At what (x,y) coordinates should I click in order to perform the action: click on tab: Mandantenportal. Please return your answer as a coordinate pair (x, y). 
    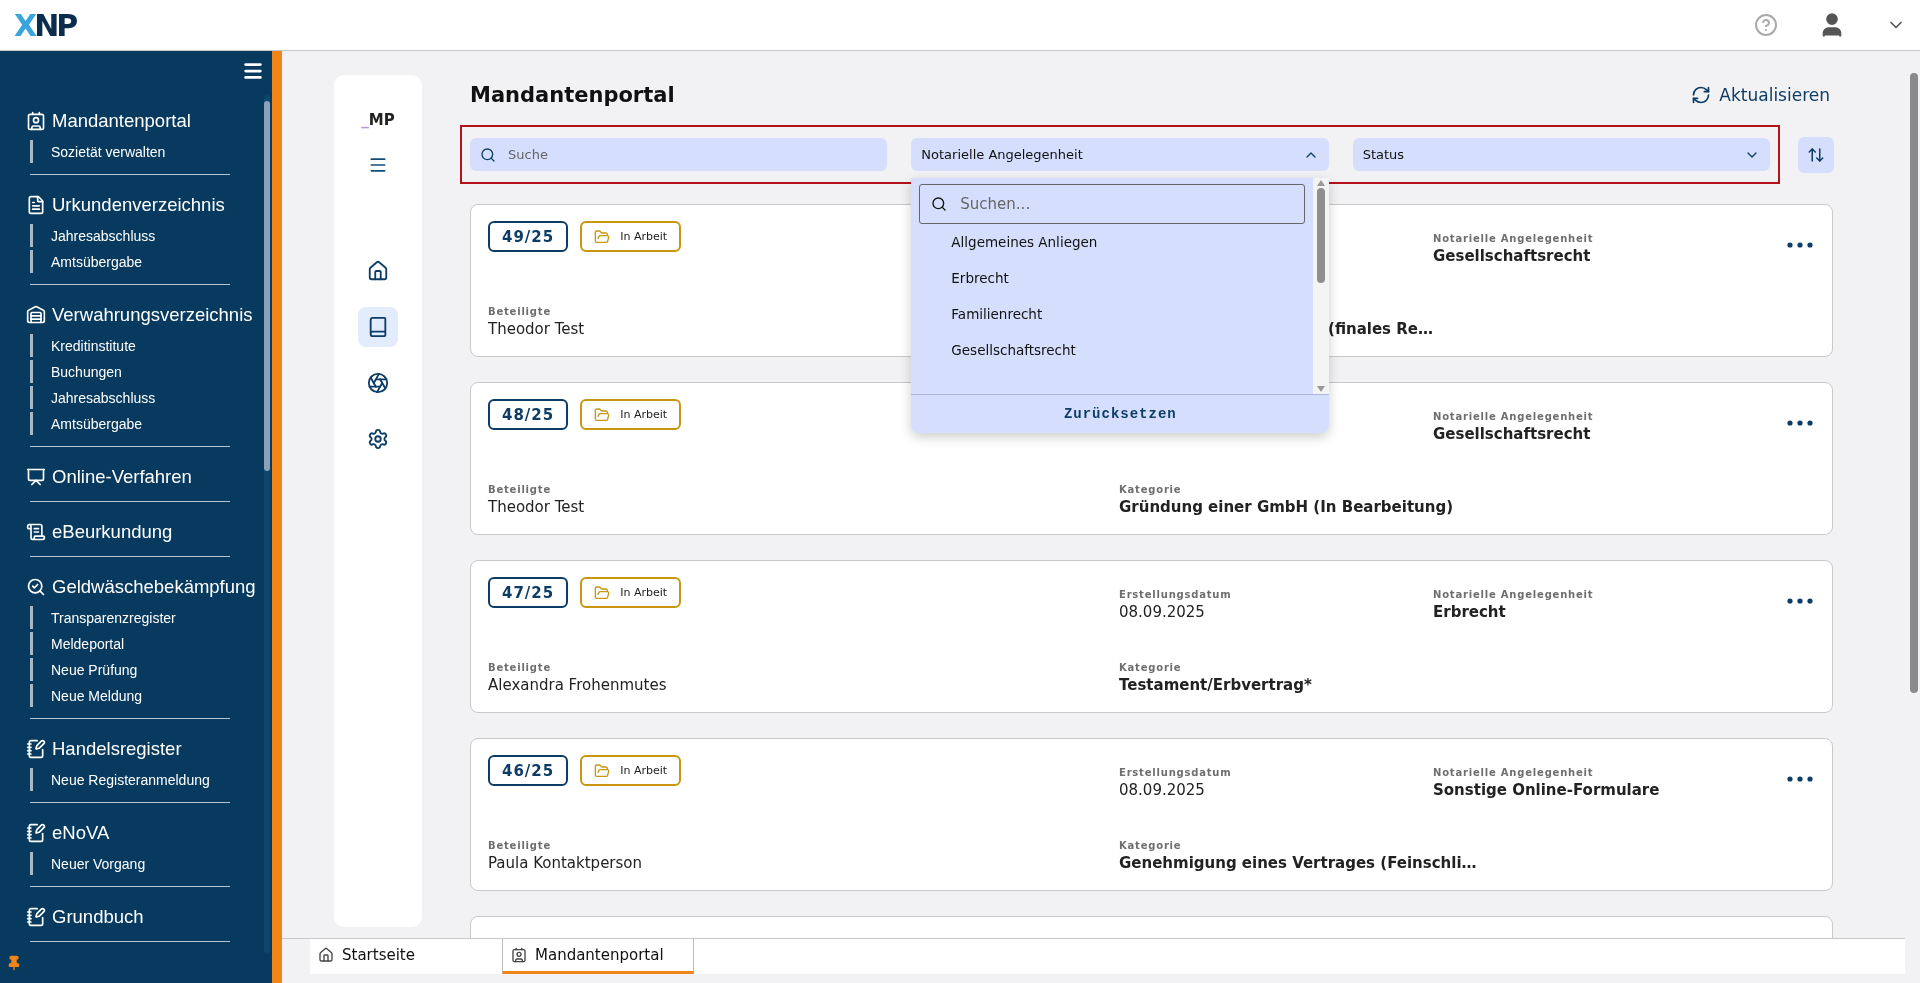
    Looking at the image, I should click on (598, 956).